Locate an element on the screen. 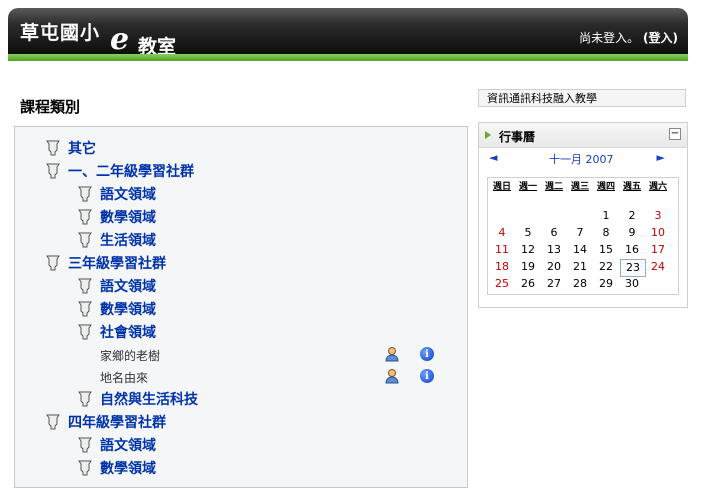 The image size is (702, 488). next-month-button: ► is located at coordinates (661, 157).